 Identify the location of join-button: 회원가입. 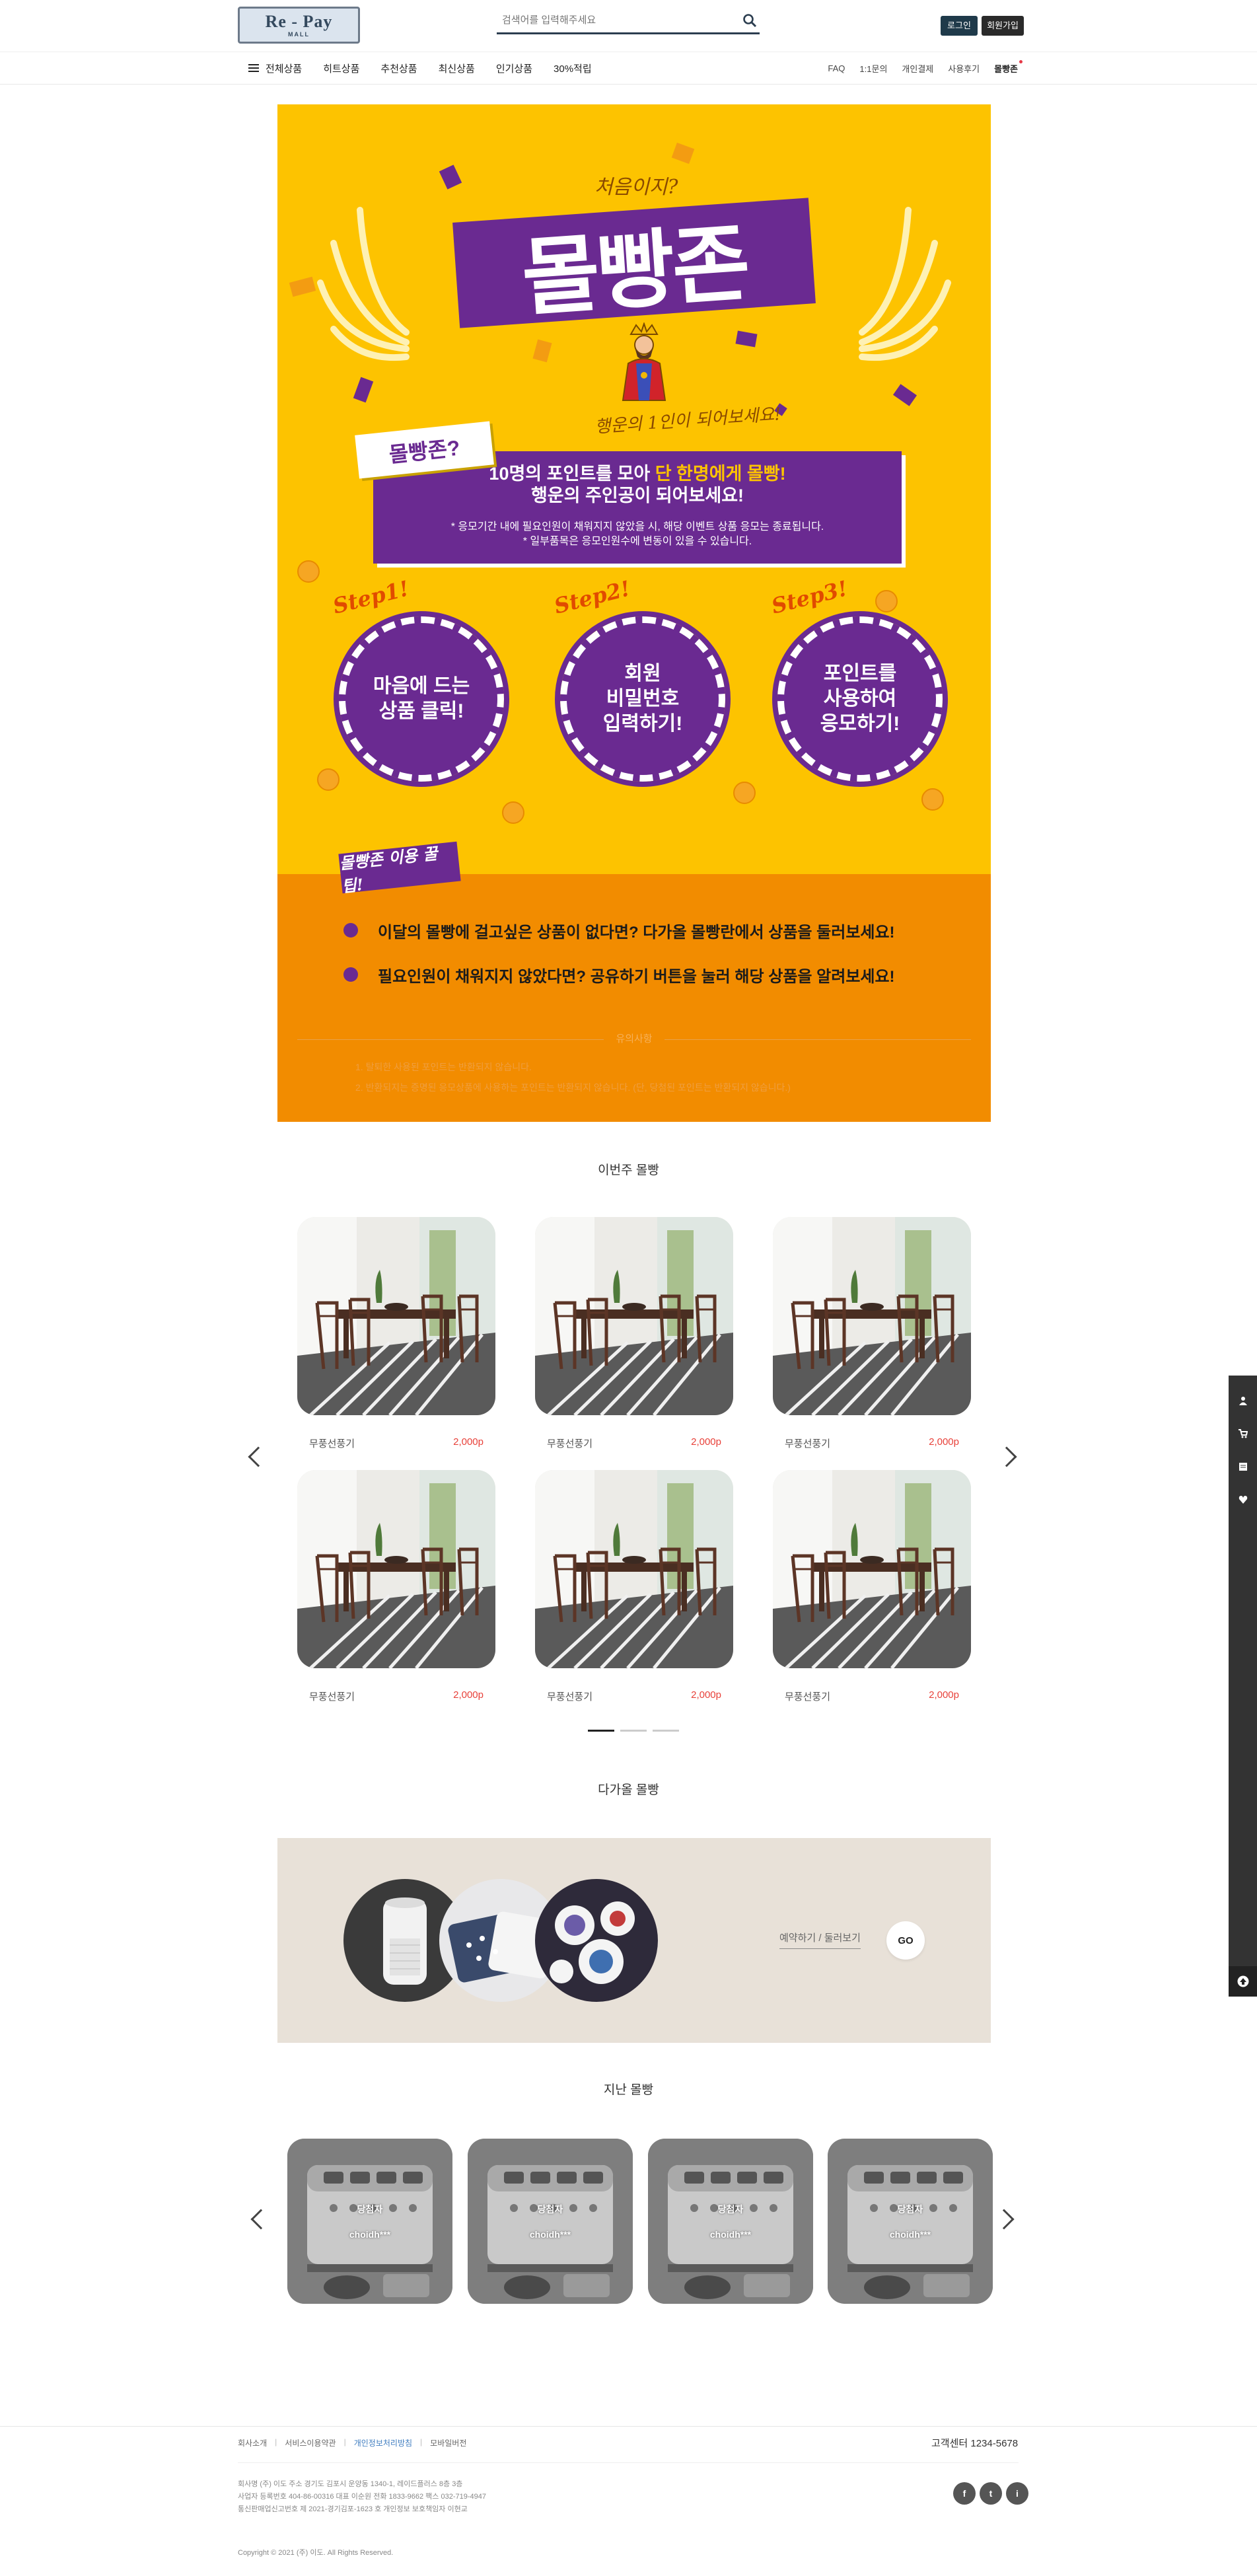
(1003, 26).